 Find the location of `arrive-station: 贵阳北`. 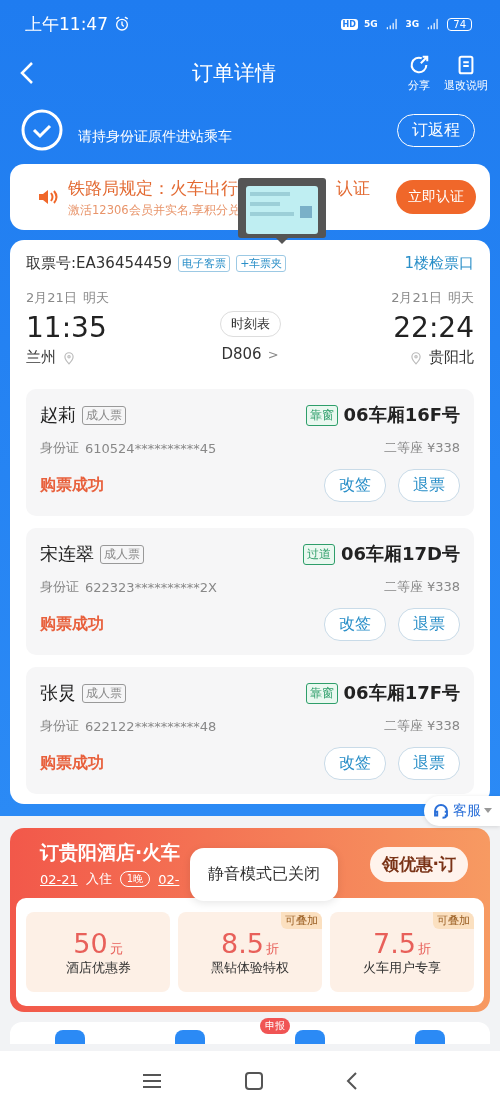

arrive-station: 贵阳北 is located at coordinates (451, 357).